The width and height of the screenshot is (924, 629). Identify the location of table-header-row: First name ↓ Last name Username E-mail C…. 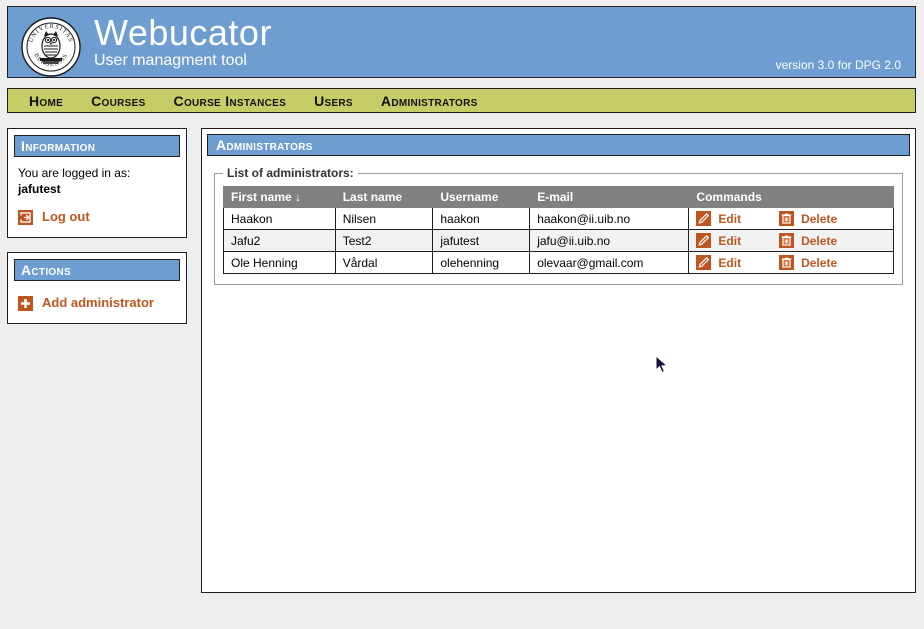
(558, 197).